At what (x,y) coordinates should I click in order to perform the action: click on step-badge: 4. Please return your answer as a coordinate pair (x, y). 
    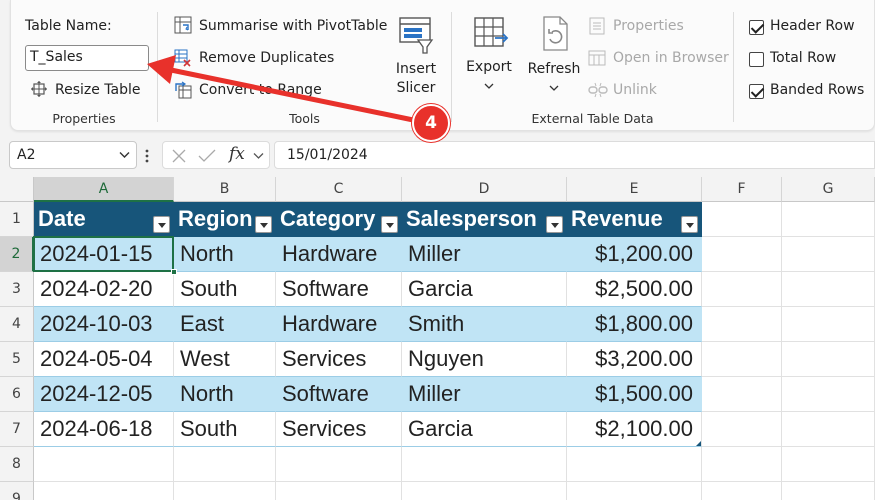
    Looking at the image, I should click on (431, 123).